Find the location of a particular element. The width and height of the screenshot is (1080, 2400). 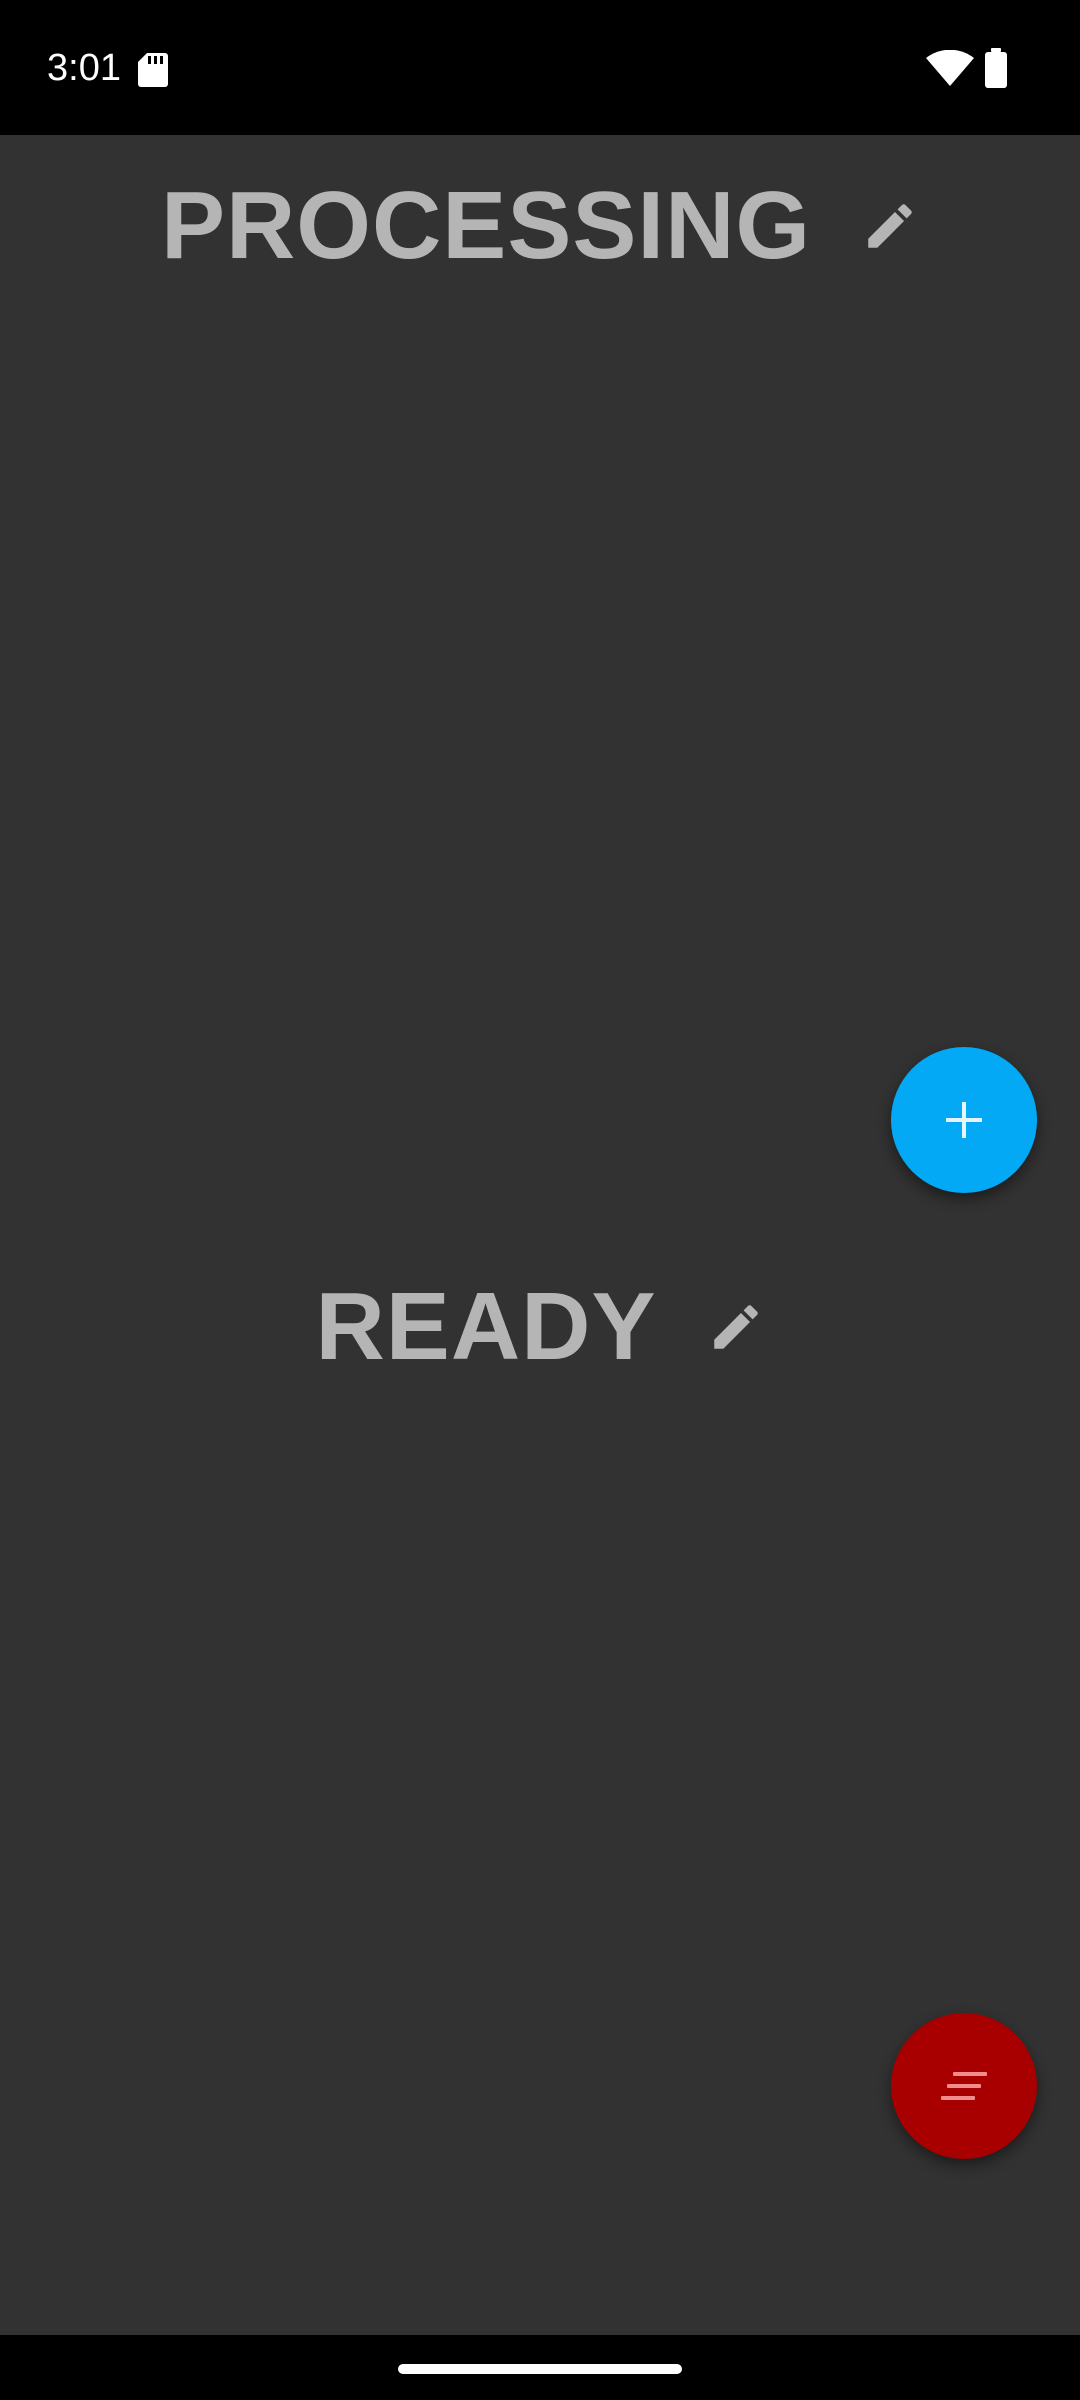

sd-card-icon is located at coordinates (153, 70).